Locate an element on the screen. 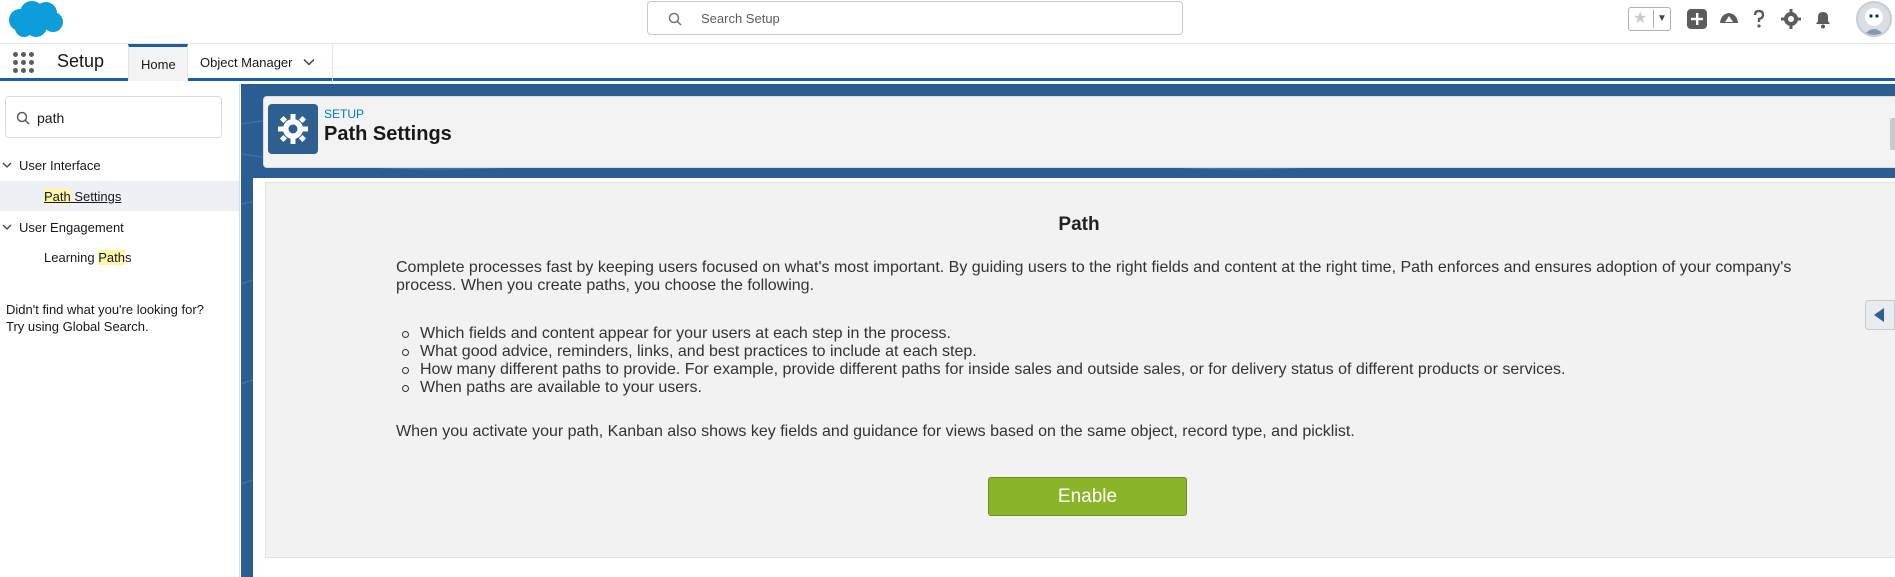 The image size is (1895, 577). search-placeholder: Search Setup is located at coordinates (740, 18).